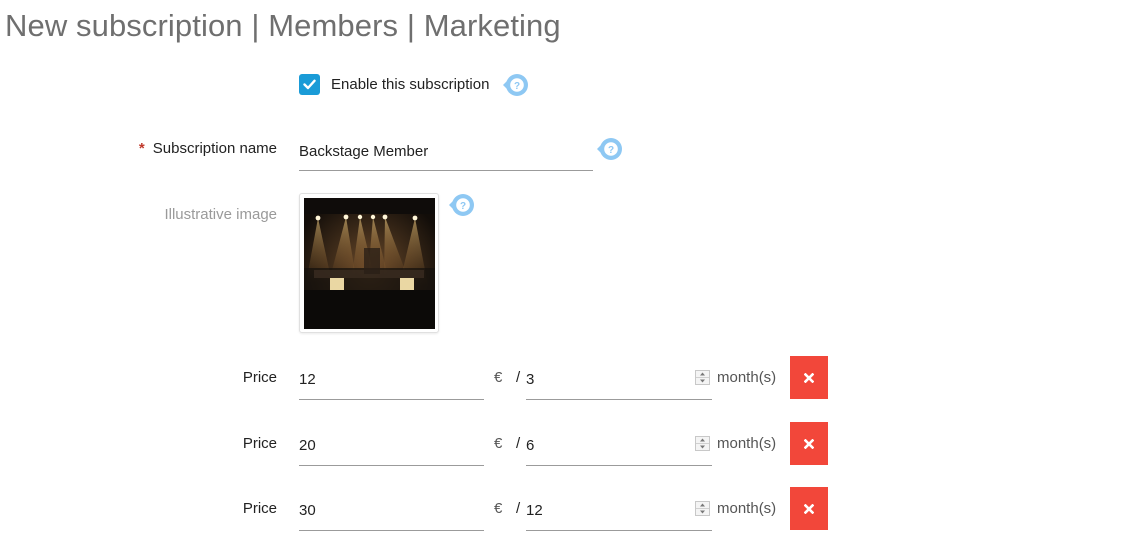 This screenshot has height=547, width=1134. What do you see at coordinates (446, 152) in the screenshot?
I see `subscription-name-input` at bounding box center [446, 152].